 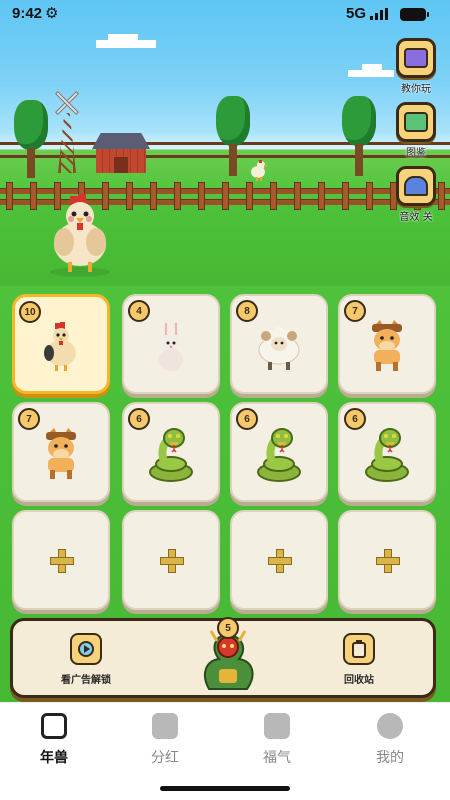 I want to click on battery-icon, so click(x=414, y=14).